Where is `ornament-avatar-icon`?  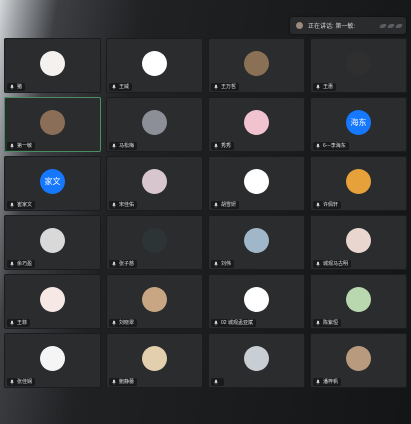 ornament-avatar-icon is located at coordinates (52, 300).